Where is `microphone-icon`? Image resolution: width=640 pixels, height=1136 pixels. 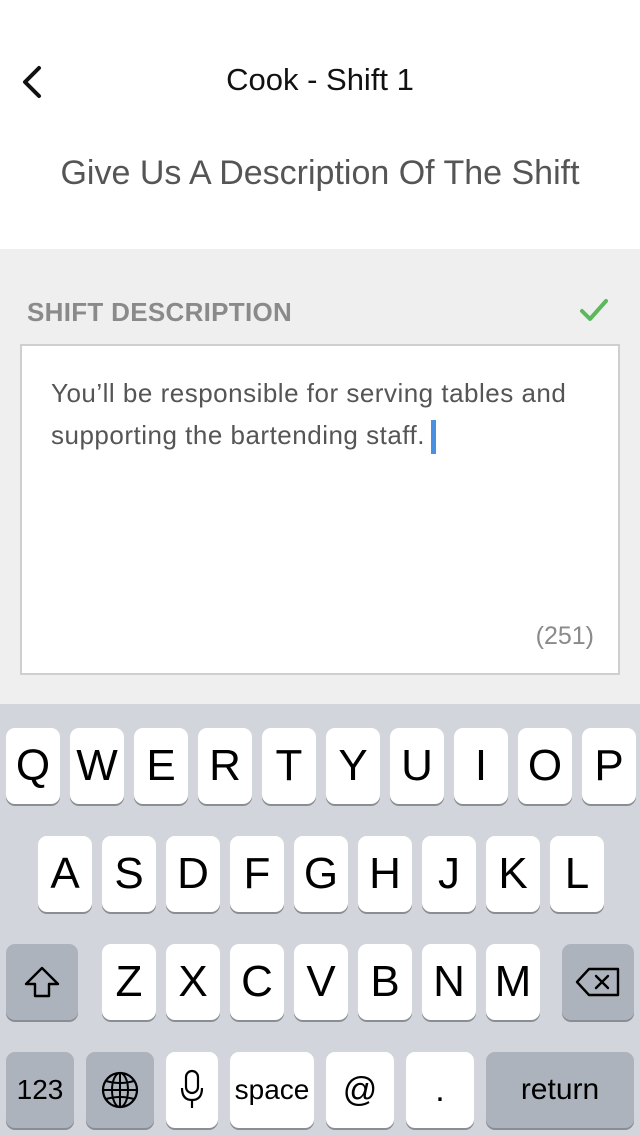
microphone-icon is located at coordinates (192, 1088).